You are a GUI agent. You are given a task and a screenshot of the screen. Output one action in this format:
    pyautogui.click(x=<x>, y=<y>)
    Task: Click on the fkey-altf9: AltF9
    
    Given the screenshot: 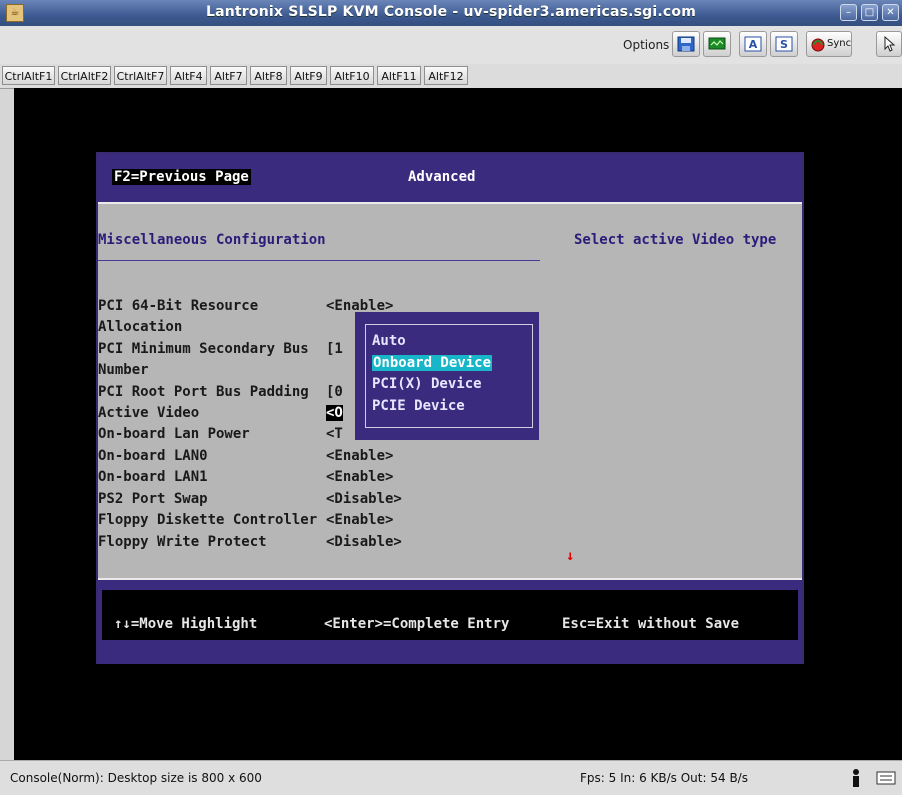 What is the action you would take?
    pyautogui.click(x=308, y=75)
    